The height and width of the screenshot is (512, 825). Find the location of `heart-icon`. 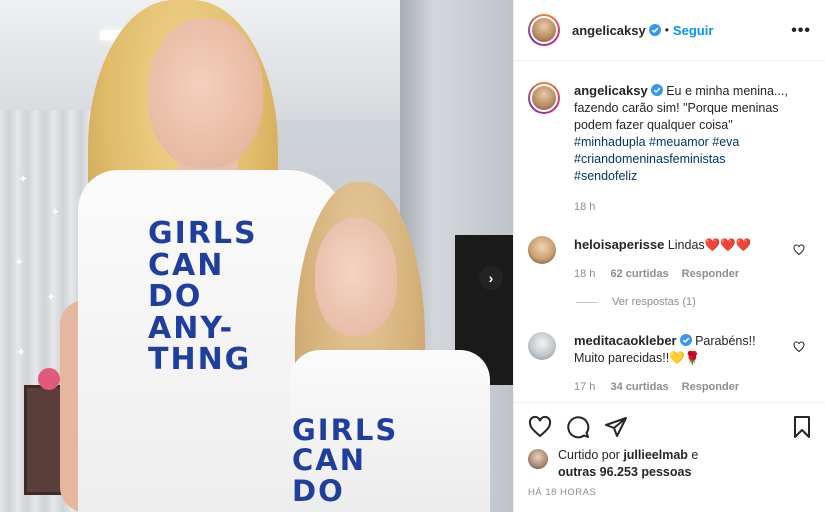

heart-icon is located at coordinates (540, 427).